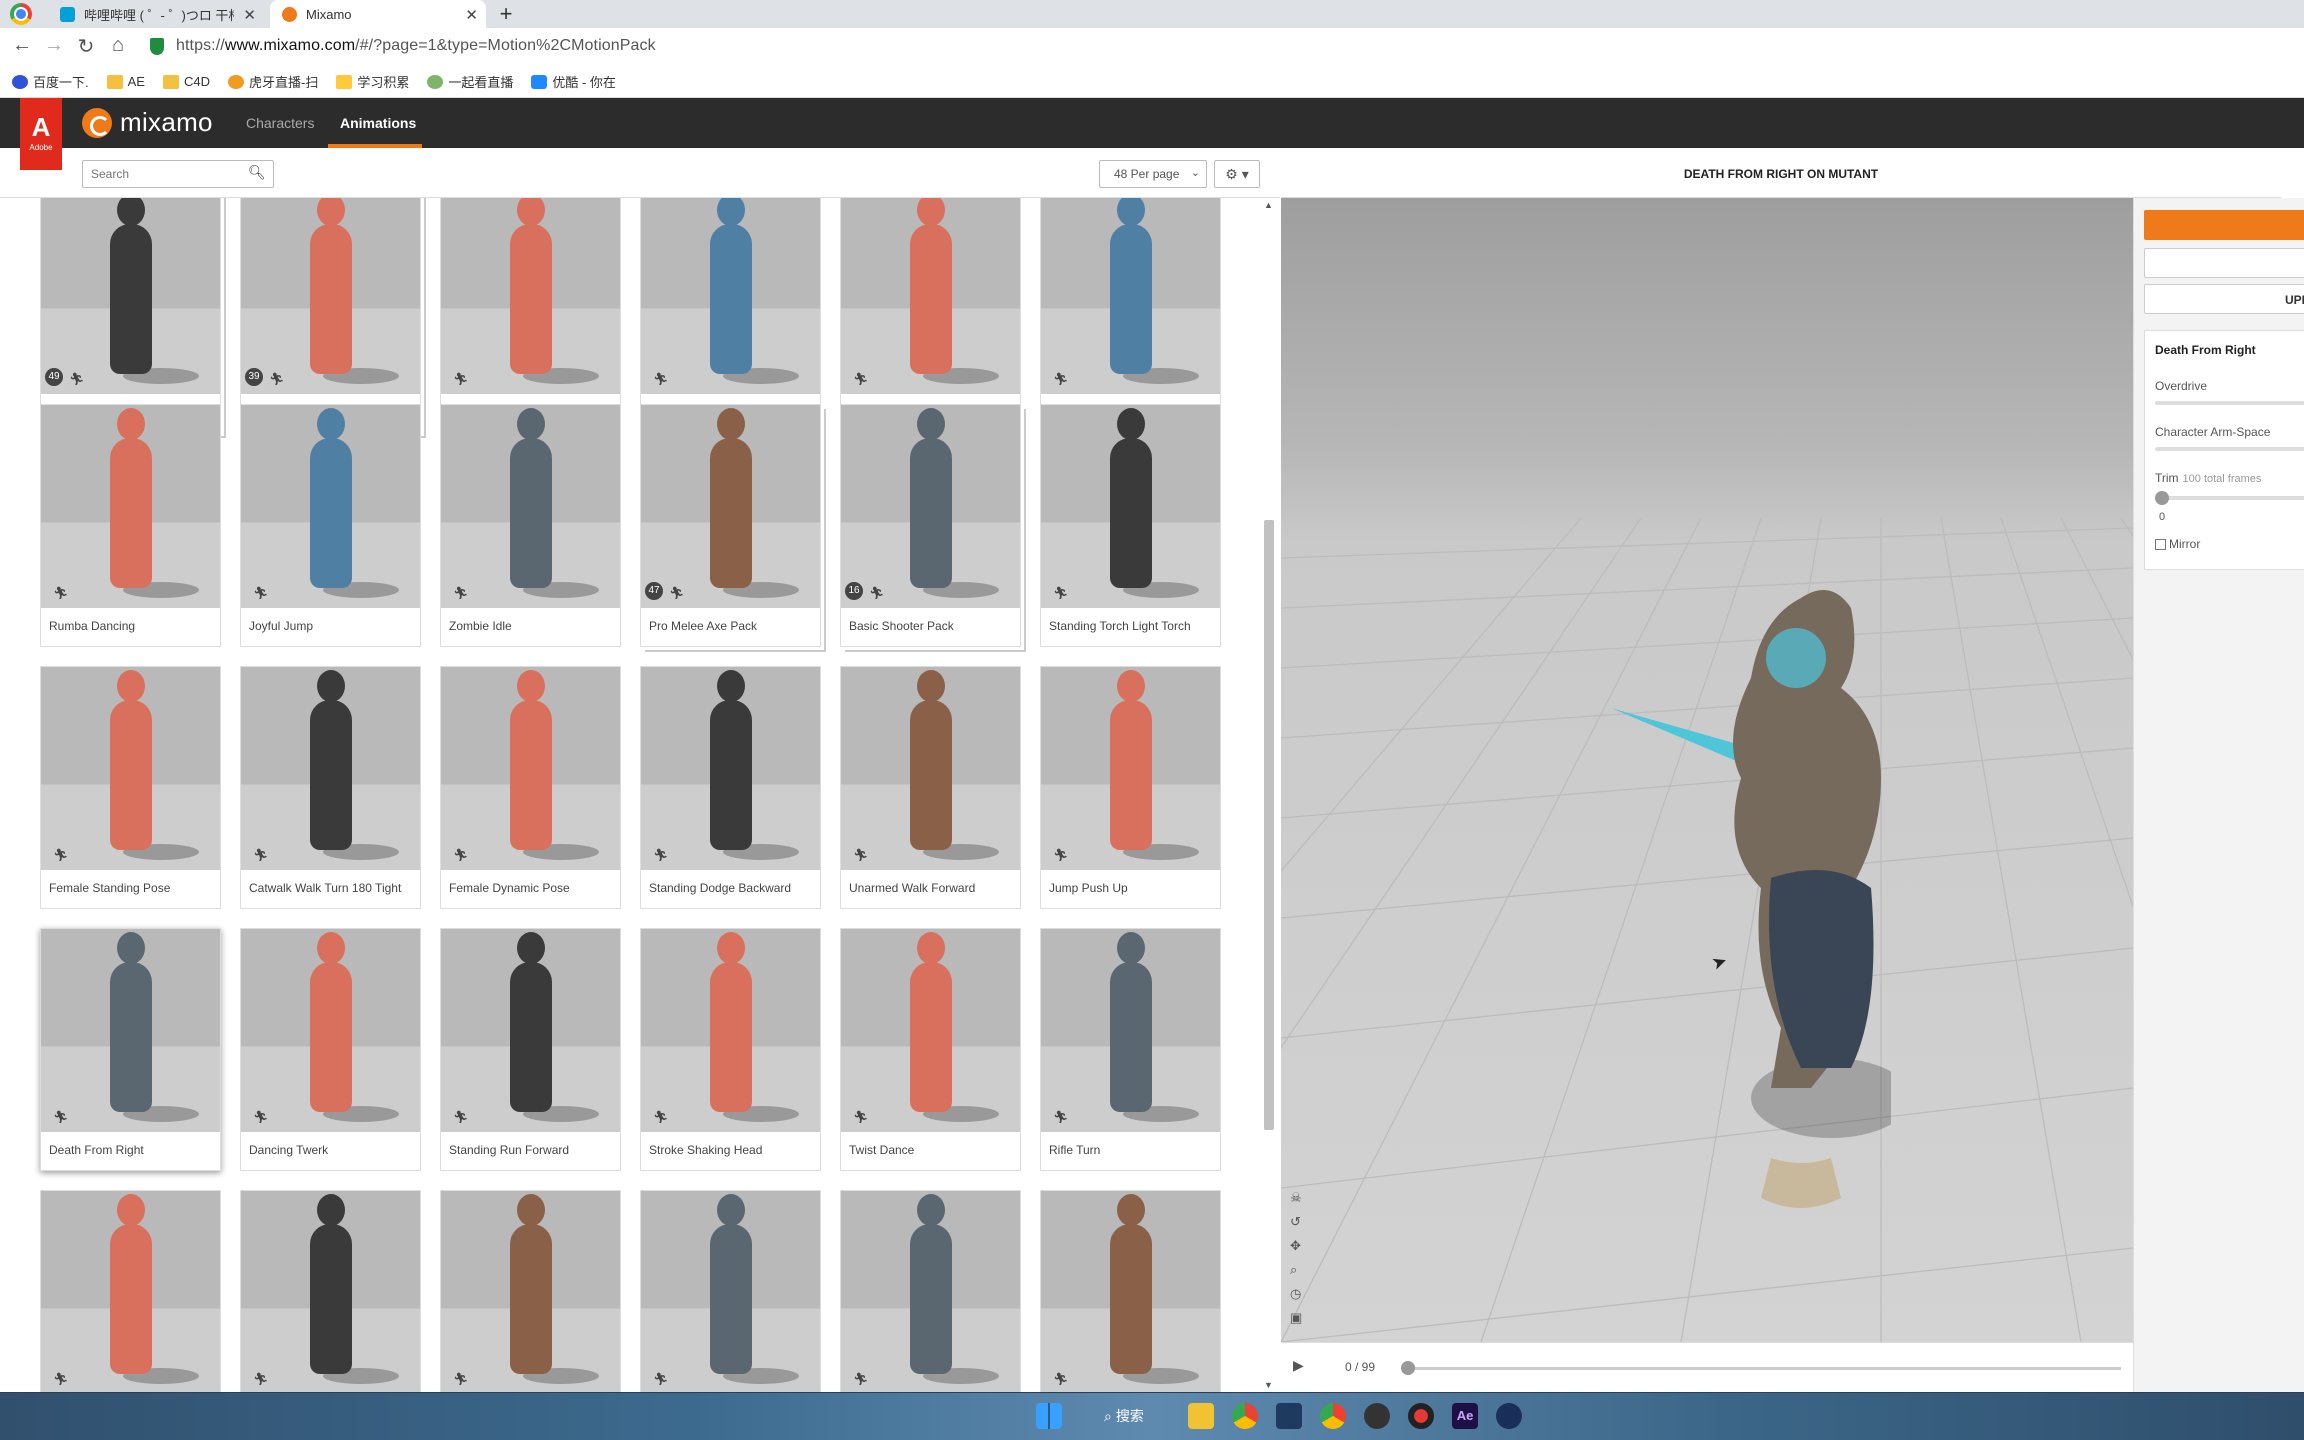  What do you see at coordinates (930, 787) in the screenshot?
I see `animation-card: 🏃︎ Unarmed Walk Forward` at bounding box center [930, 787].